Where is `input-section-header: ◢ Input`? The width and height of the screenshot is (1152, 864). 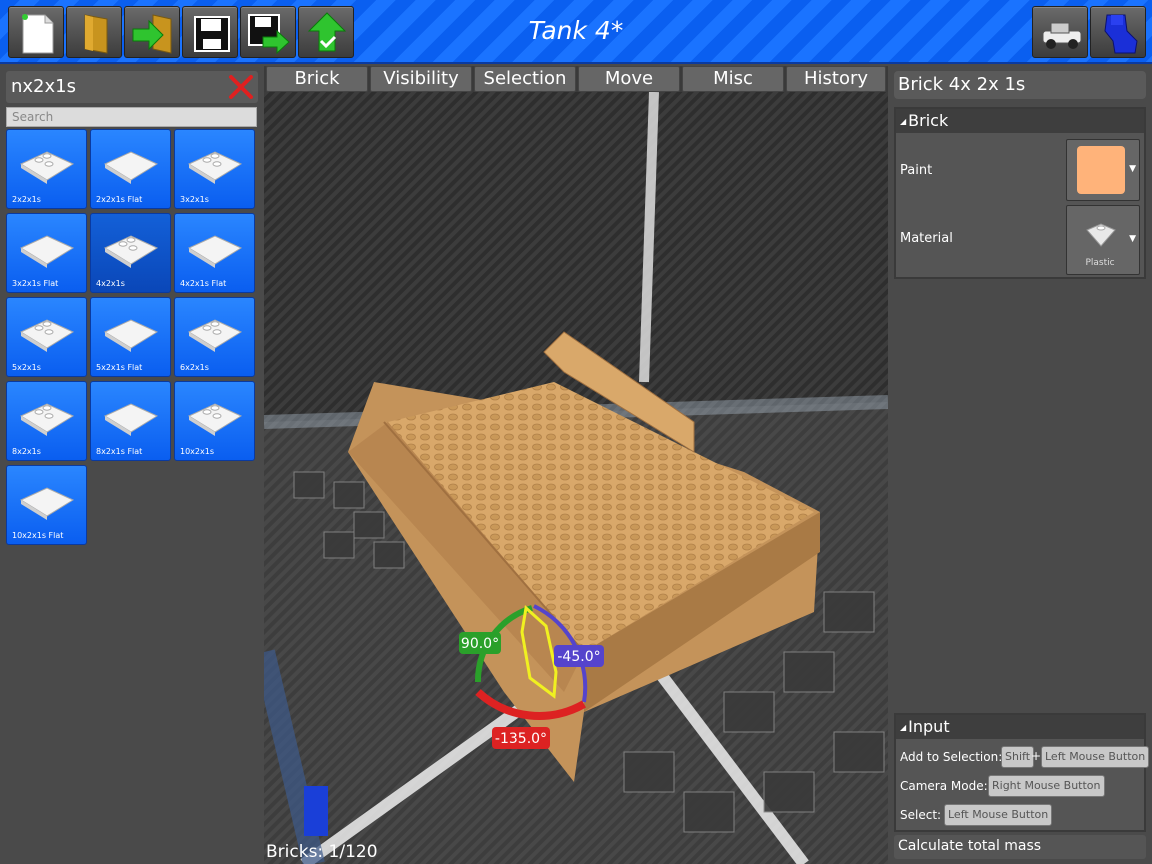 input-section-header: ◢ Input is located at coordinates (1020, 727).